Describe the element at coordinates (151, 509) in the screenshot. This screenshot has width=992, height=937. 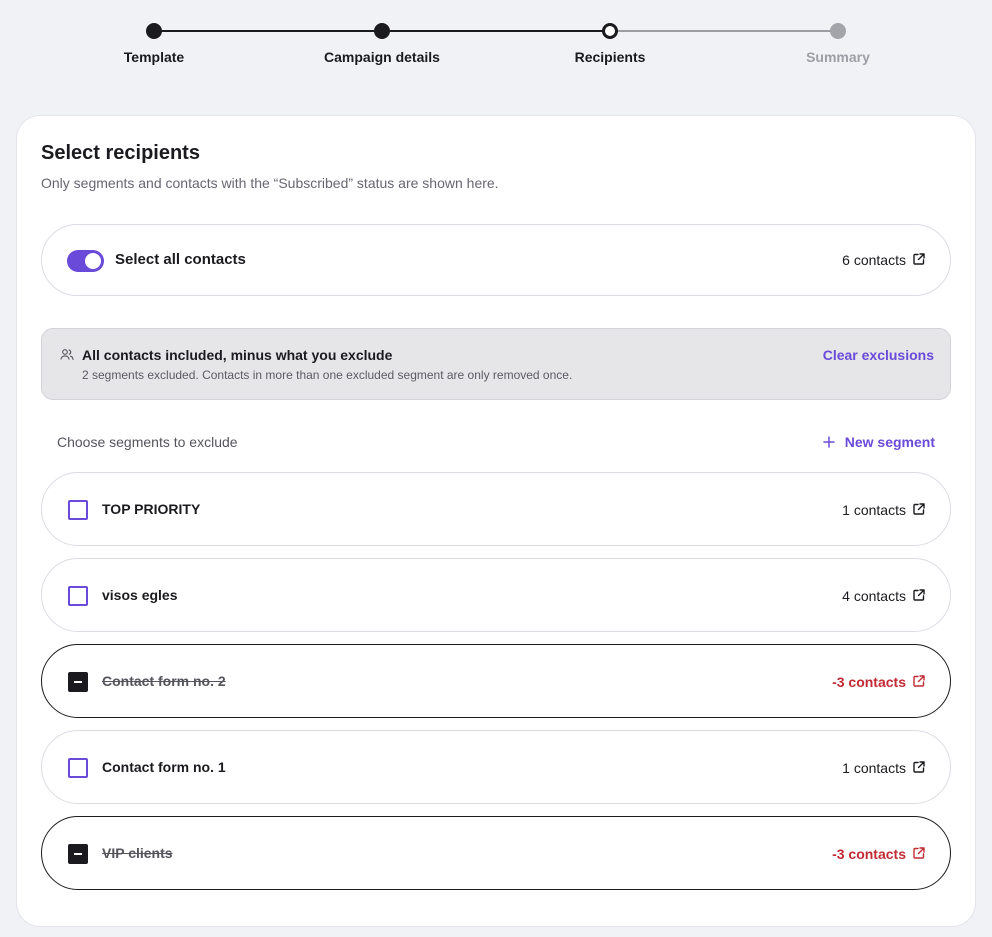
I see `segment-name: TOP PRIORITY` at that location.